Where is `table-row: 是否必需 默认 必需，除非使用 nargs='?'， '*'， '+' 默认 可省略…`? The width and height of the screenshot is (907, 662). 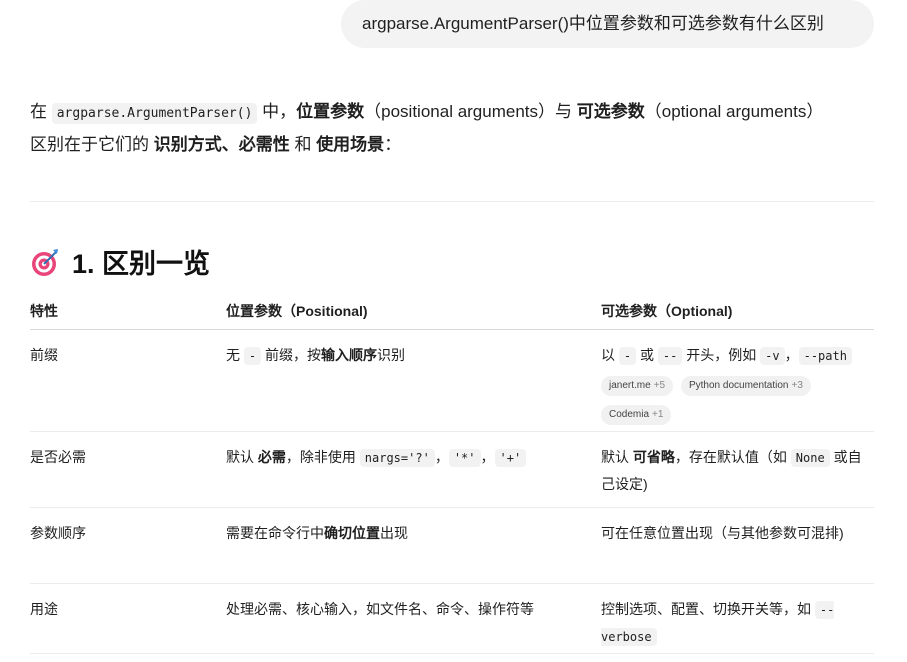
table-row: 是否必需 默认 必需，除非使用 nargs='?'， '*'， '+' 默认 可省略… is located at coordinates (452, 469).